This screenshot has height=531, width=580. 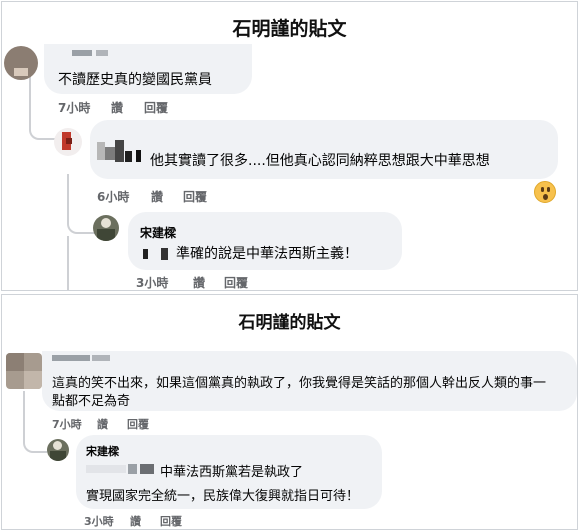 What do you see at coordinates (545, 192) in the screenshot?
I see `wow-emoji-icon` at bounding box center [545, 192].